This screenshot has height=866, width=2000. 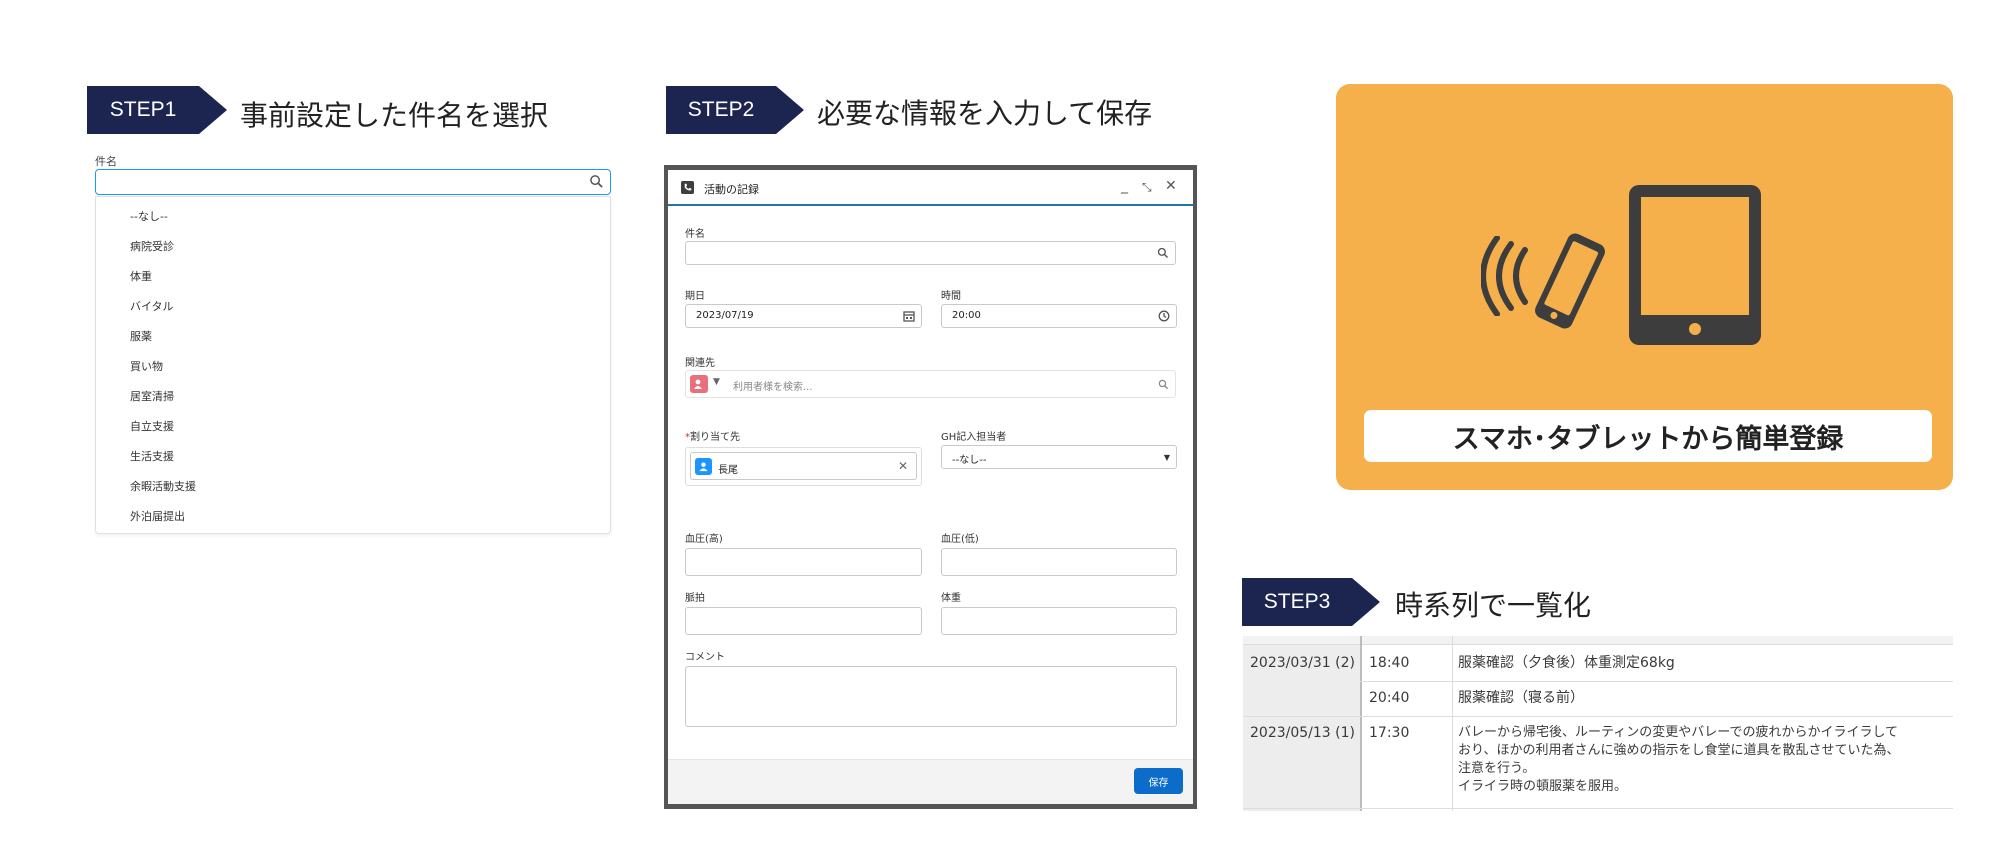 I want to click on table-row-text-line: 注意を行う。, so click(x=1497, y=768).